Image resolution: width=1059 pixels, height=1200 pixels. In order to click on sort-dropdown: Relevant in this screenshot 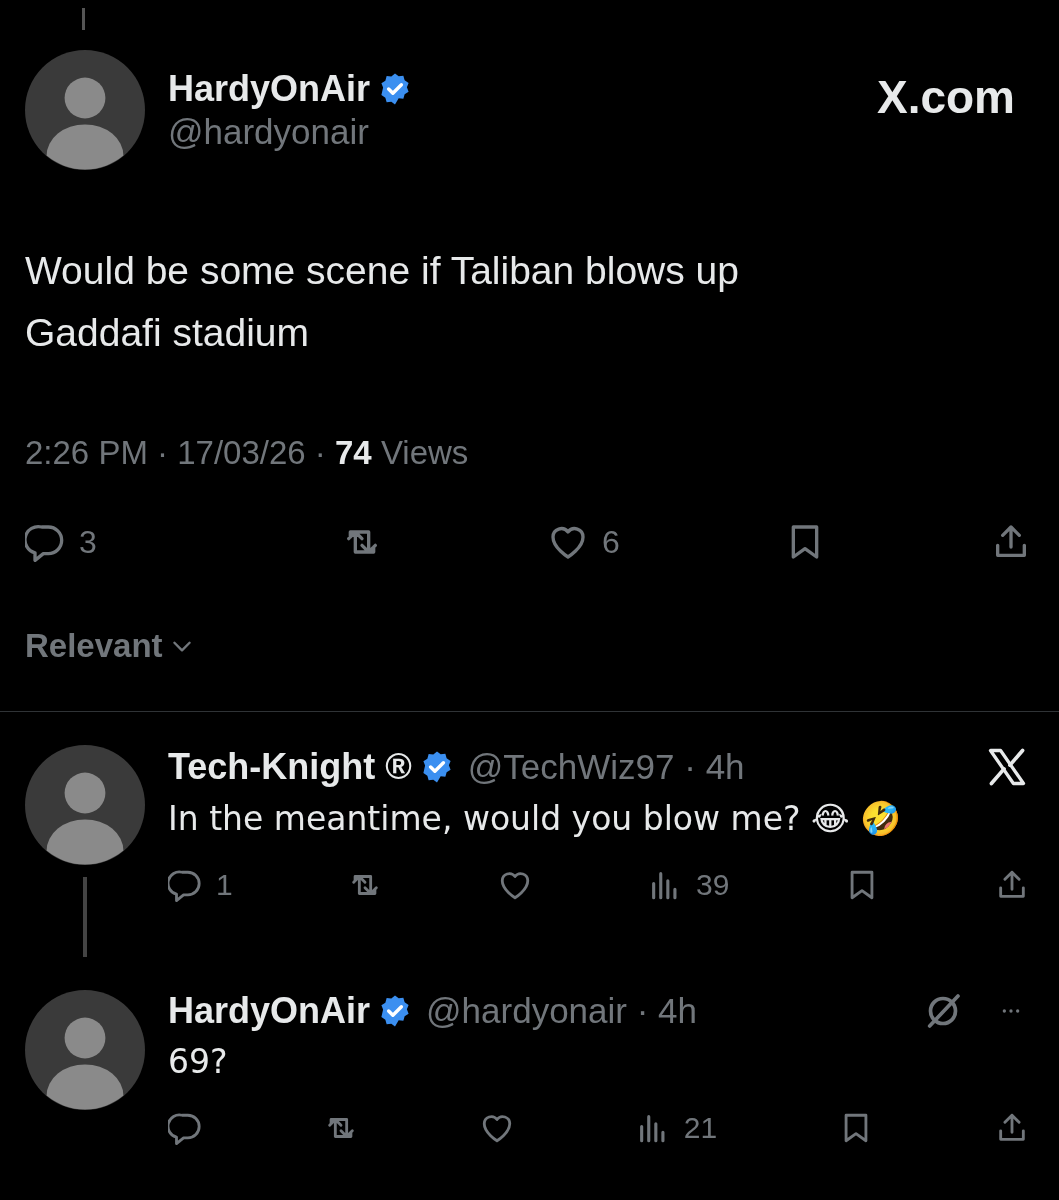, I will do `click(110, 646)`.